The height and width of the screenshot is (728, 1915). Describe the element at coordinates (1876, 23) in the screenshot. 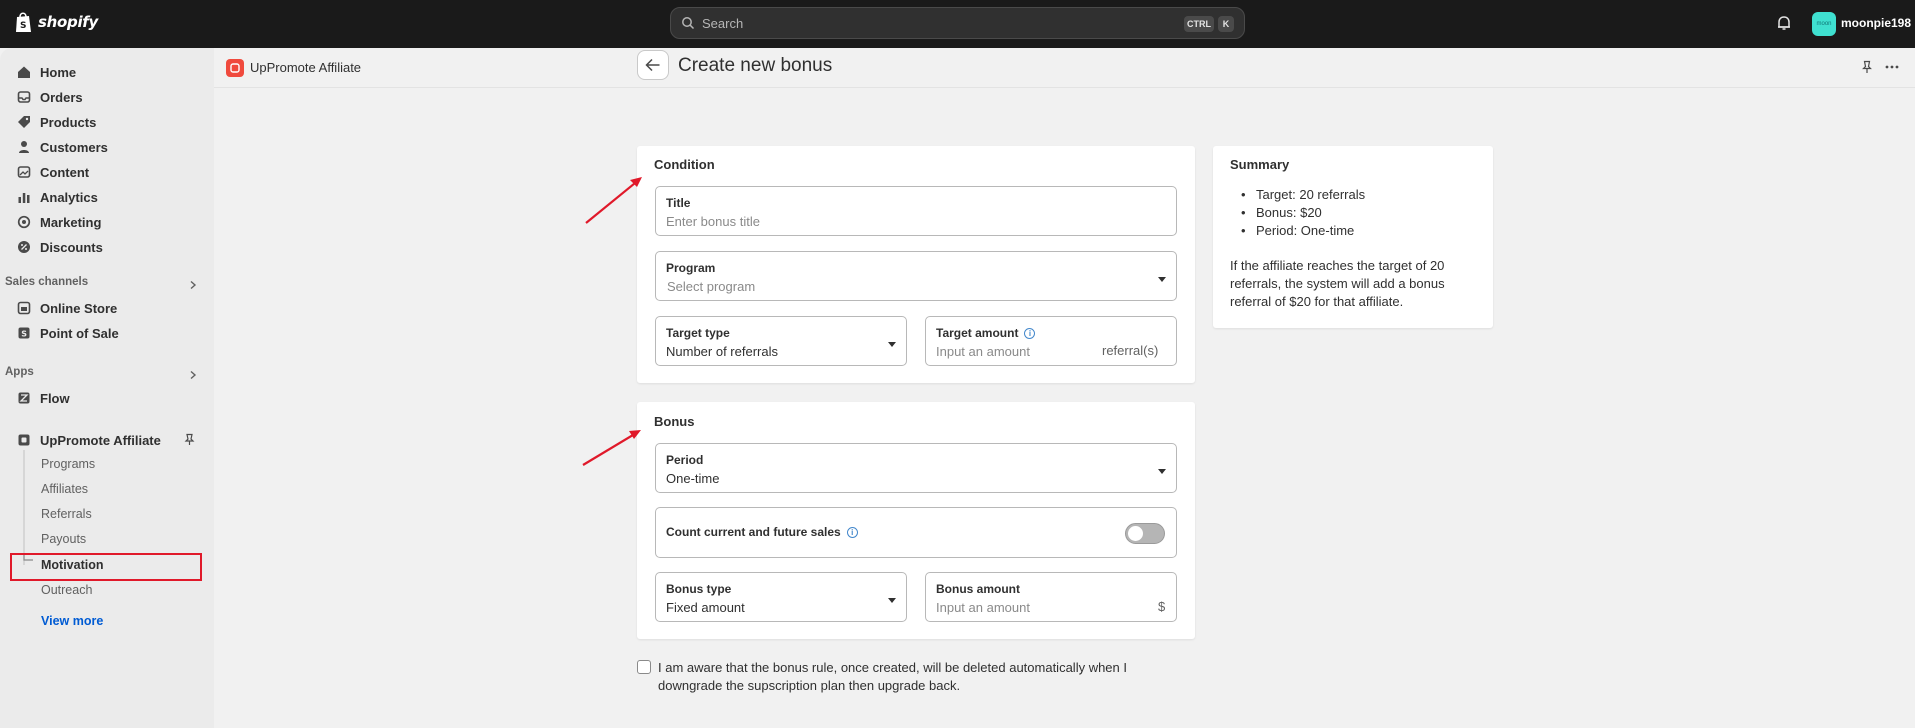

I see `store-name: moonpie198` at that location.